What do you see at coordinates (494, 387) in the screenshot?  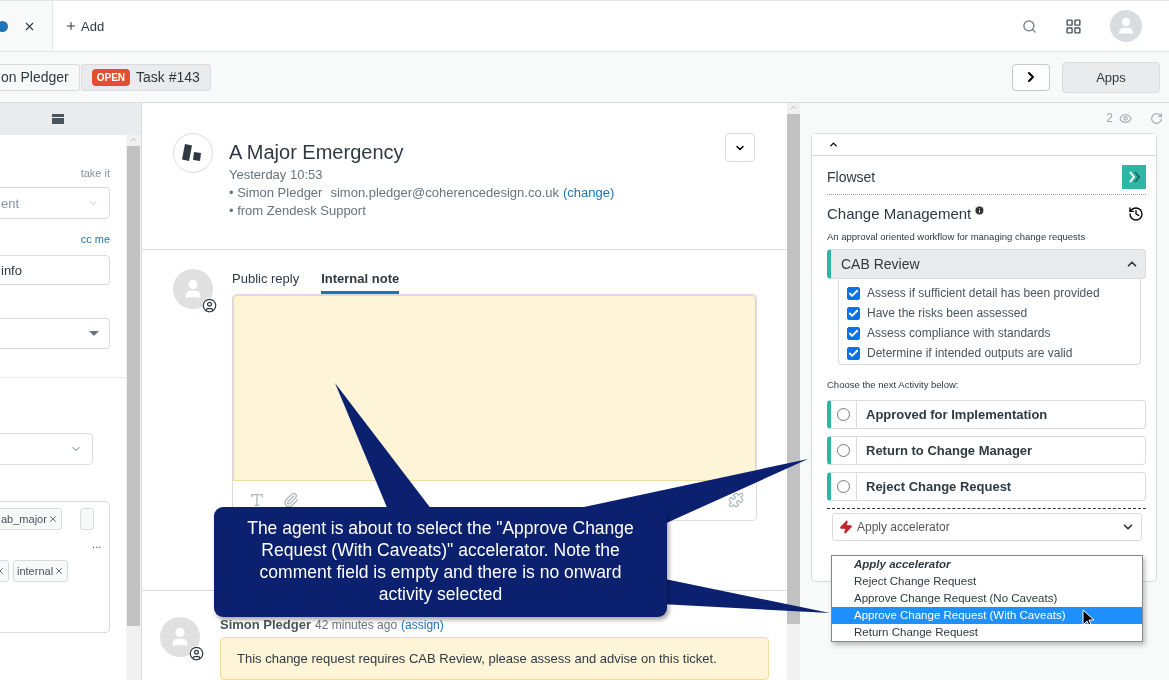 I see `comment-field` at bounding box center [494, 387].